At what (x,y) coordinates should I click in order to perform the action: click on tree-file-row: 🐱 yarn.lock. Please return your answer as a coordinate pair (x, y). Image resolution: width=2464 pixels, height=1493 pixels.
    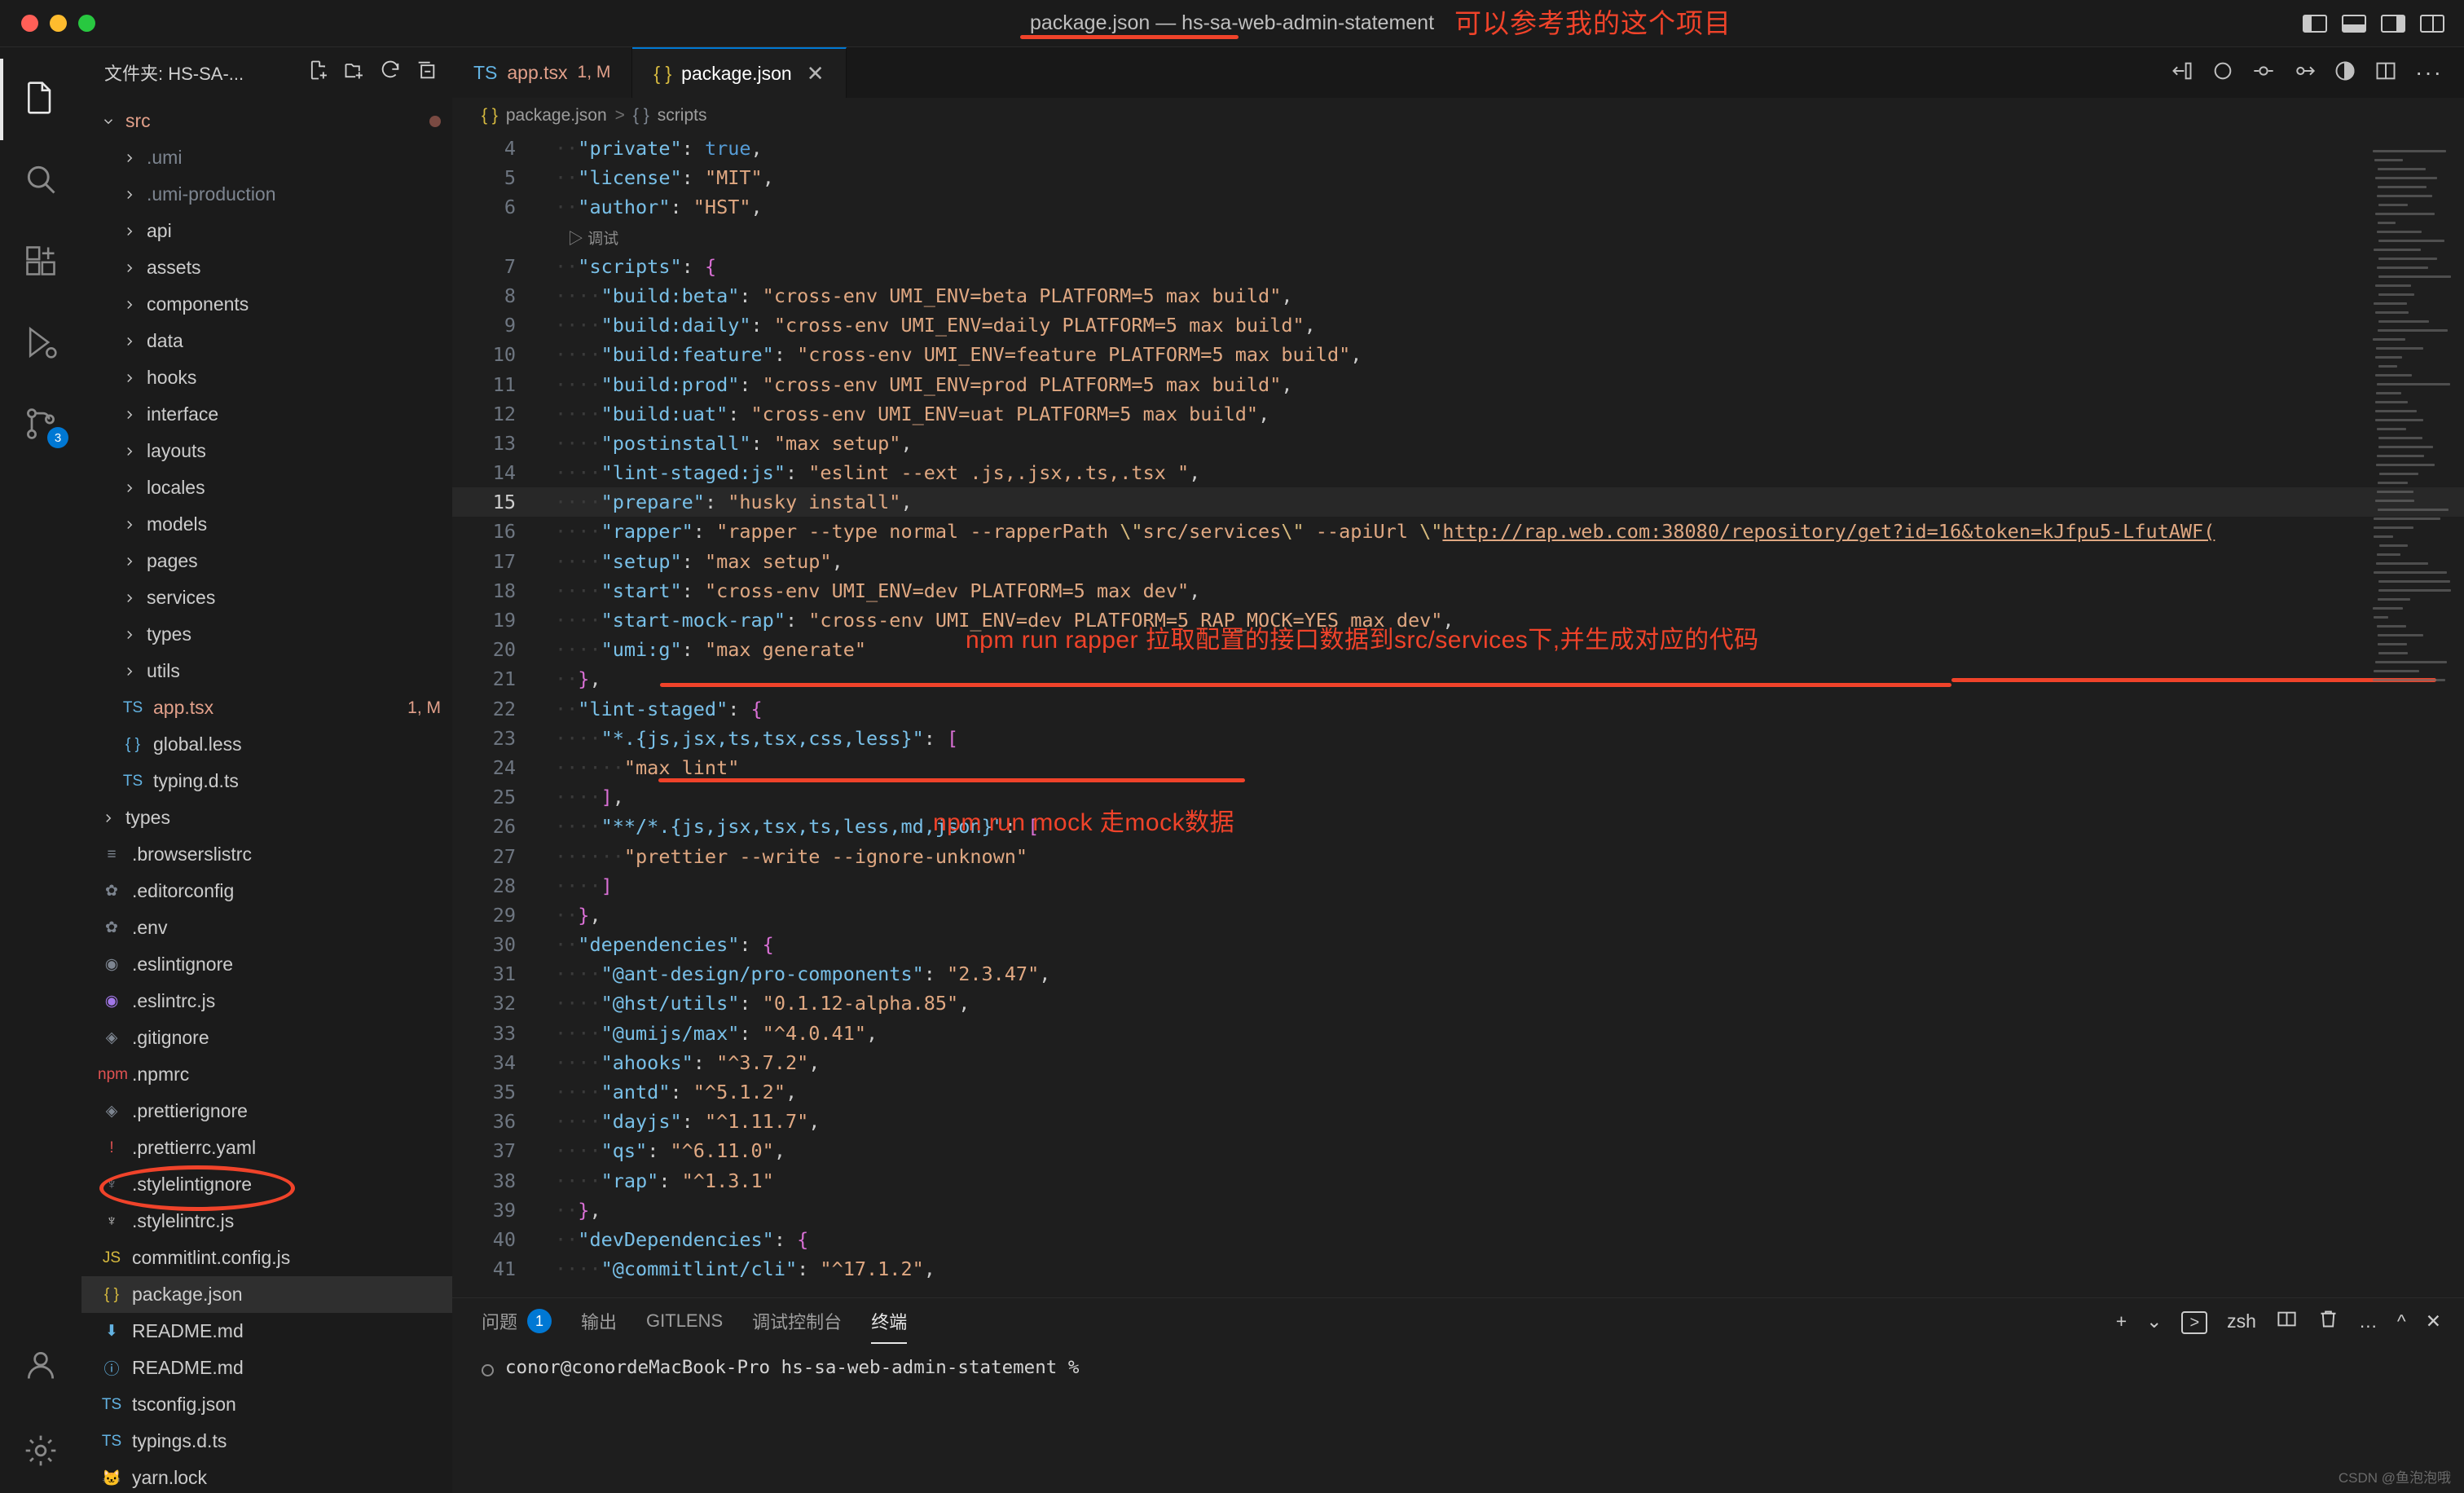
    Looking at the image, I should click on (266, 1476).